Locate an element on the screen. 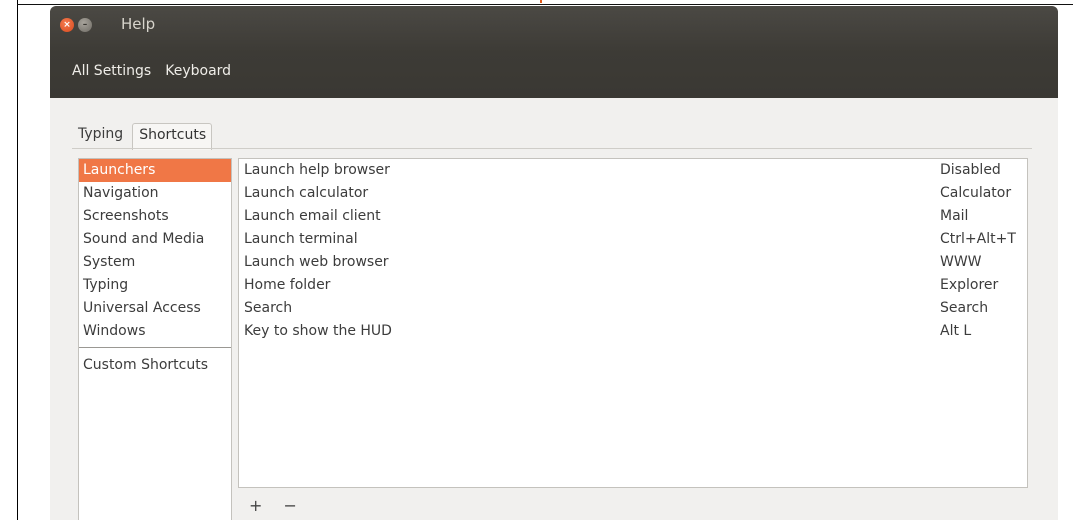  shortcut-accelerator: Explorer is located at coordinates (969, 285).